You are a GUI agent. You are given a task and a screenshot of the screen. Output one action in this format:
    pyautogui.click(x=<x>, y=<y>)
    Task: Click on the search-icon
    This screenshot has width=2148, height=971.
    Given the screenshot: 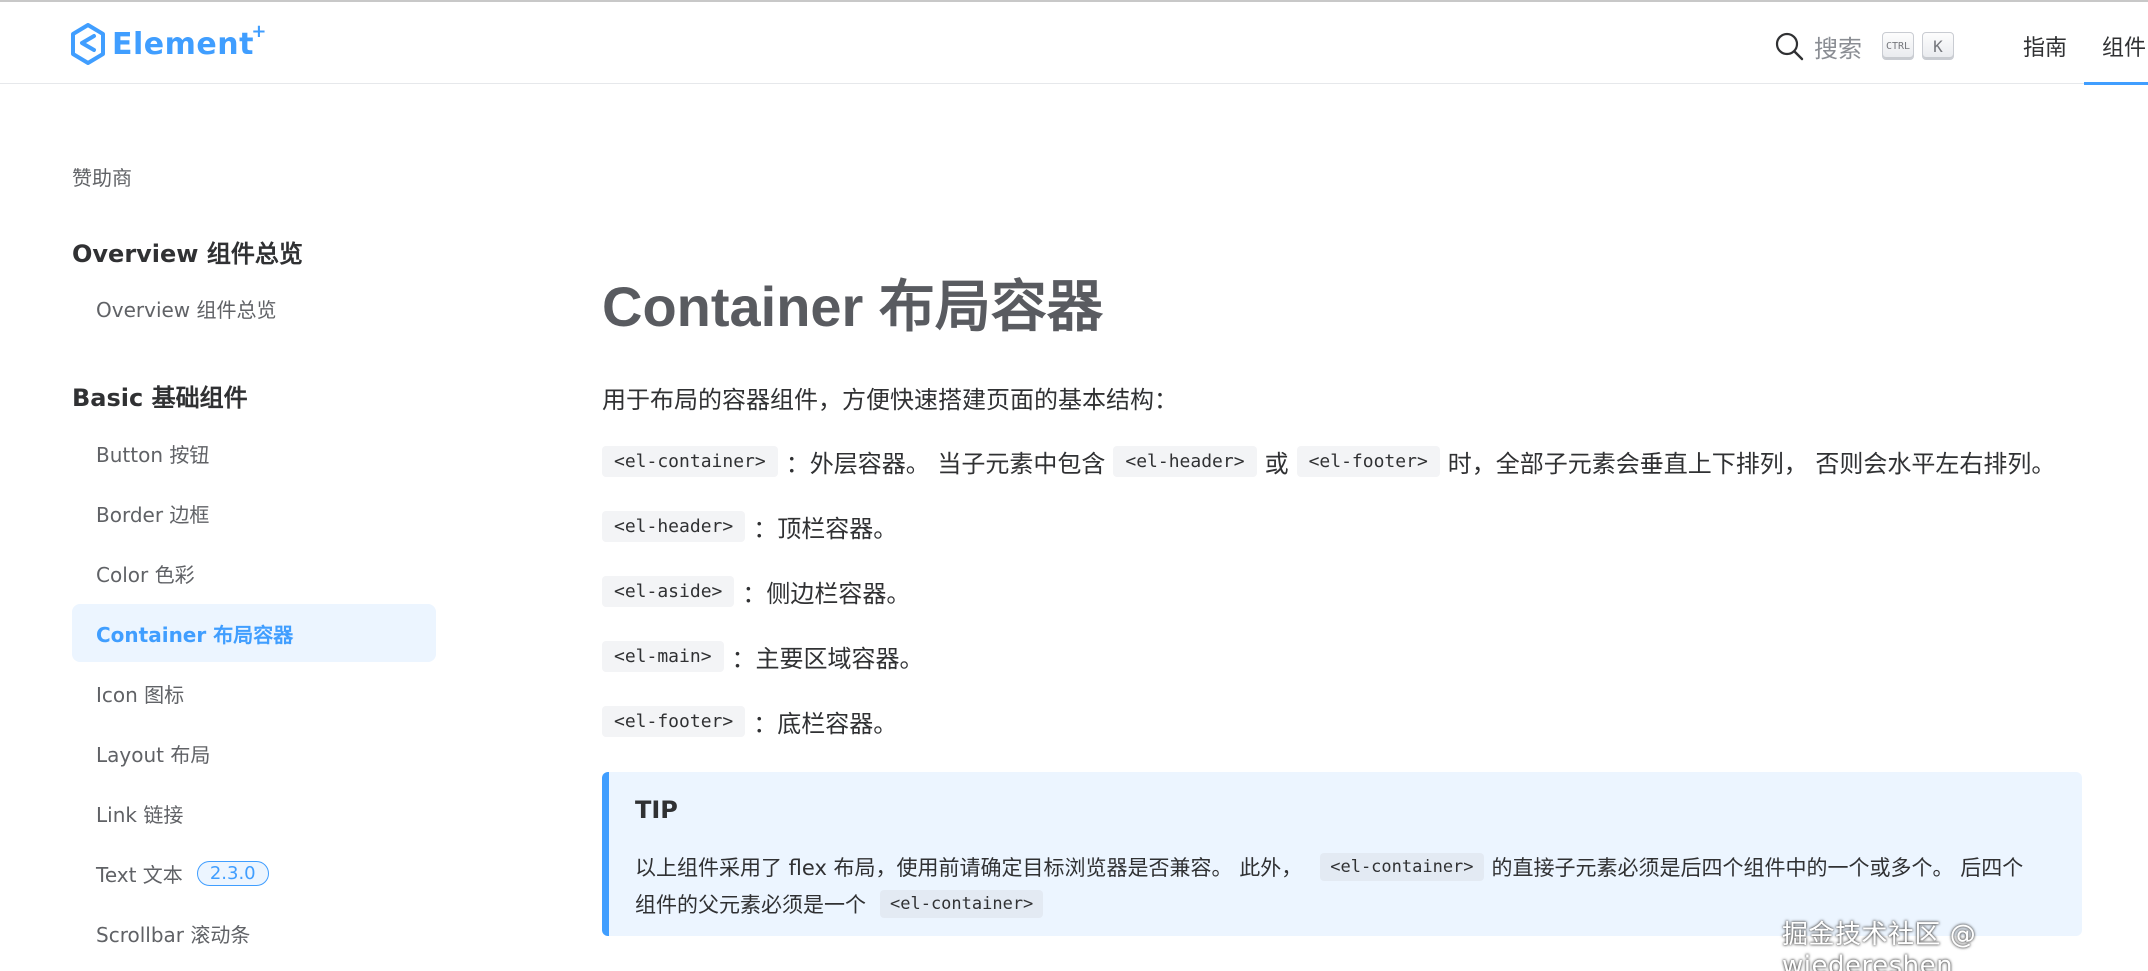 What is the action you would take?
    pyautogui.click(x=1789, y=46)
    